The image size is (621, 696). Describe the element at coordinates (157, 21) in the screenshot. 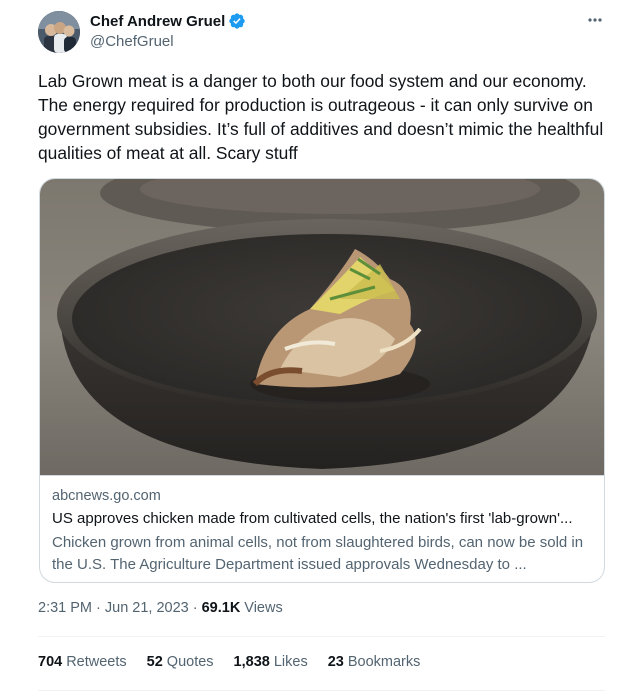

I see `author-display-name: Chef Andrew Gruel` at that location.